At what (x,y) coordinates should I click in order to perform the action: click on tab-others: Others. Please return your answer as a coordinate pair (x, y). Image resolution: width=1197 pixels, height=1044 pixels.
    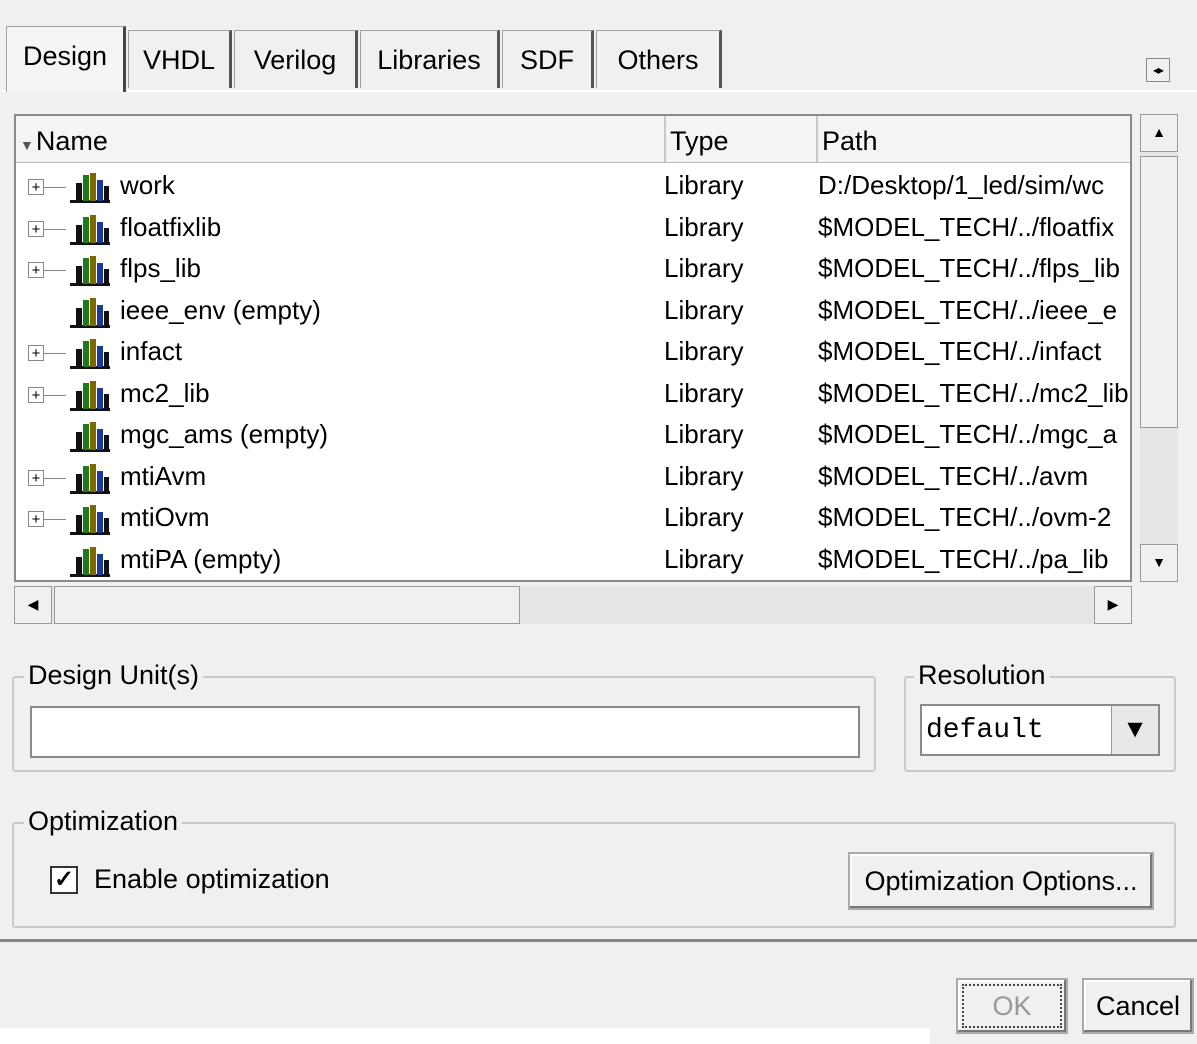
    Looking at the image, I should click on (659, 59).